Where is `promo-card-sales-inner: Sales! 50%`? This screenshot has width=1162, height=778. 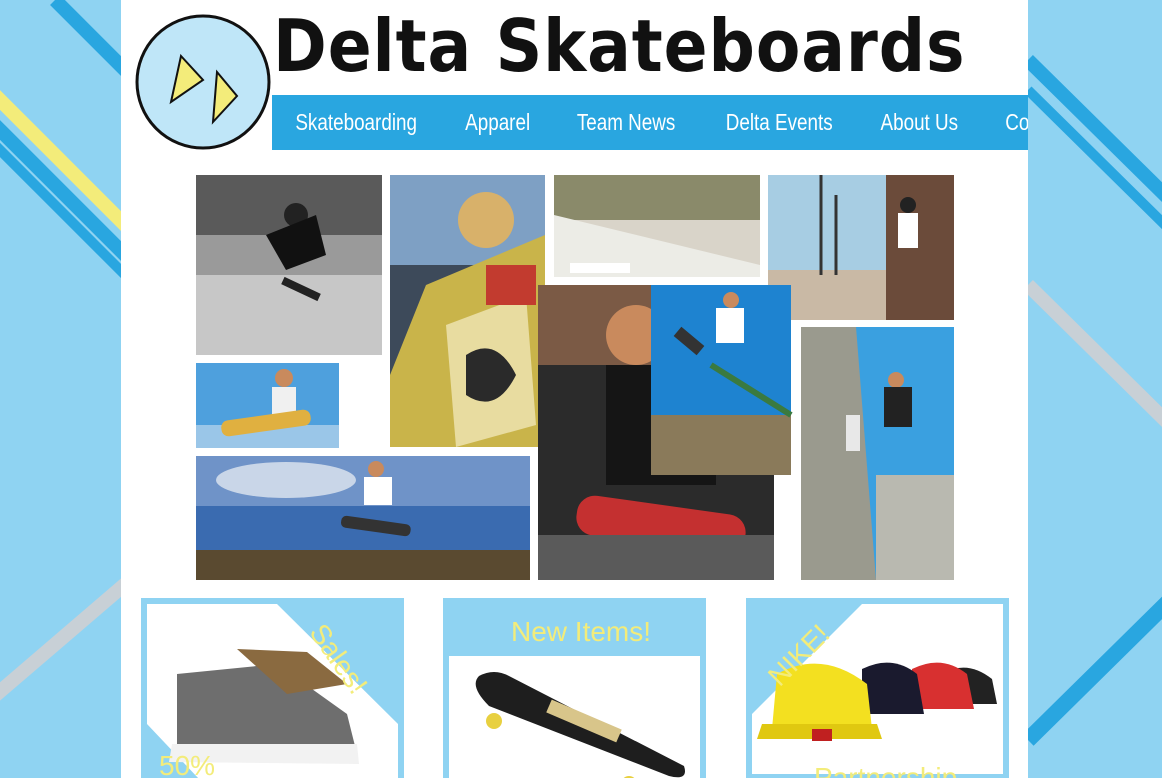
promo-card-sales-inner: Sales! 50% is located at coordinates (272, 691).